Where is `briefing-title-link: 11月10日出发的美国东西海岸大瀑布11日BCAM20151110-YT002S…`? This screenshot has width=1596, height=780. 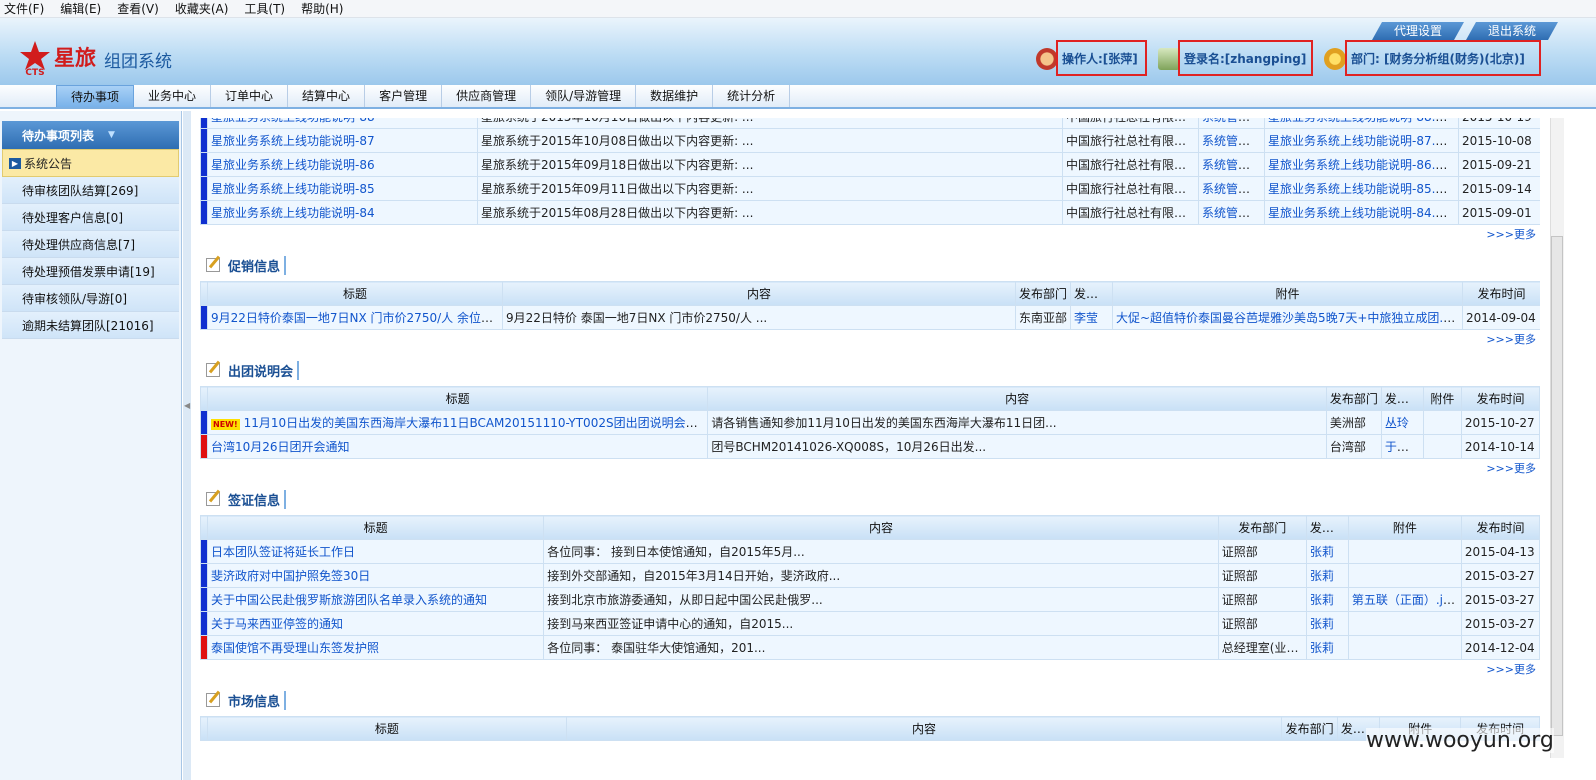 briefing-title-link: 11月10日出发的美国东西海岸大瀑布11日BCAM20151110-YT002S… is located at coordinates (475, 423).